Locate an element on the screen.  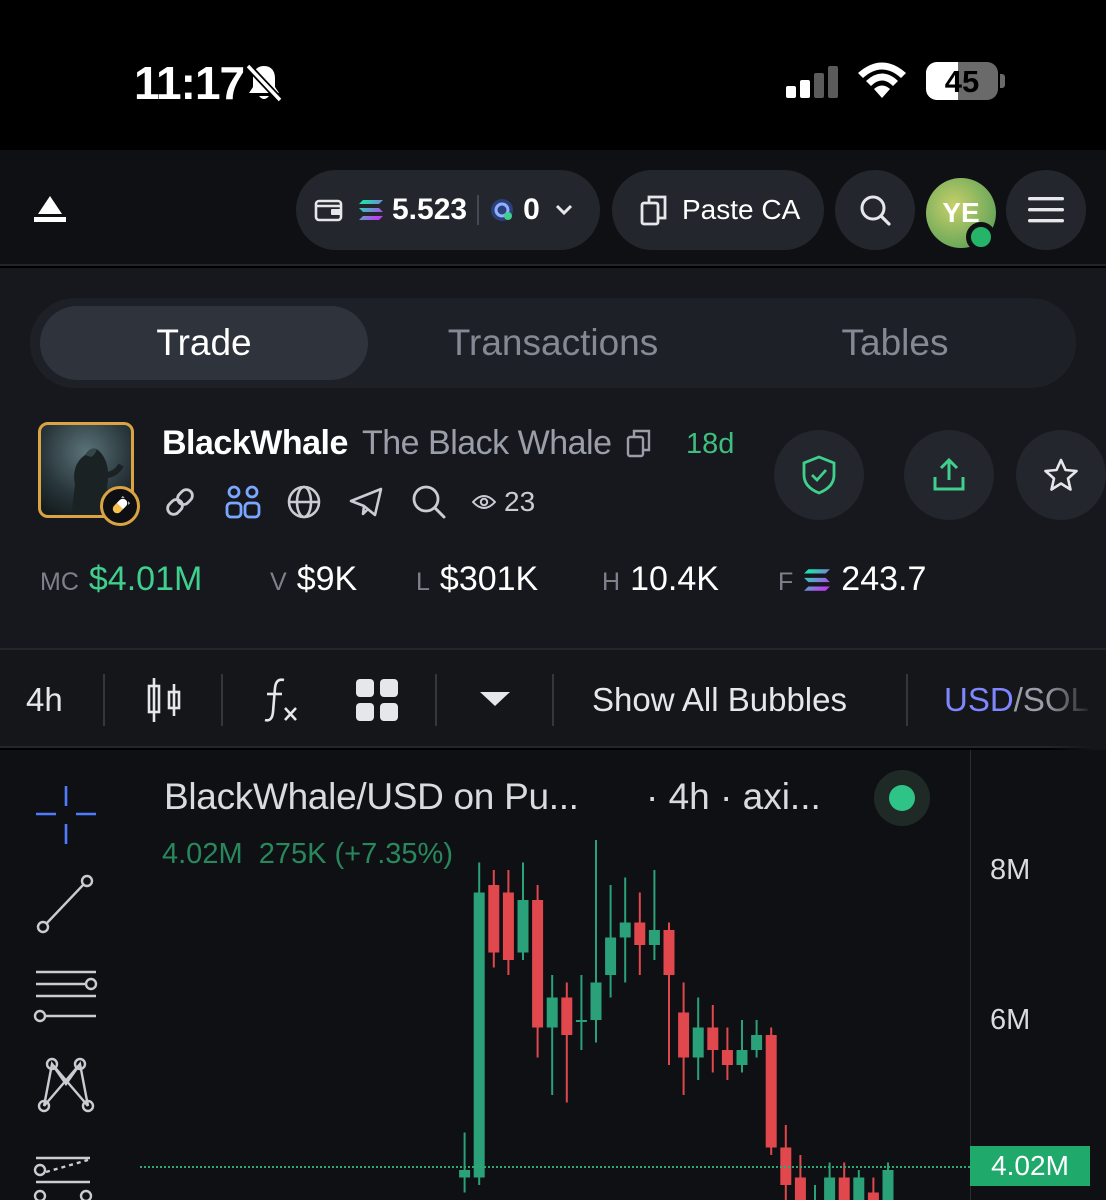
live-indicator-dot is located at coordinates (902, 798).